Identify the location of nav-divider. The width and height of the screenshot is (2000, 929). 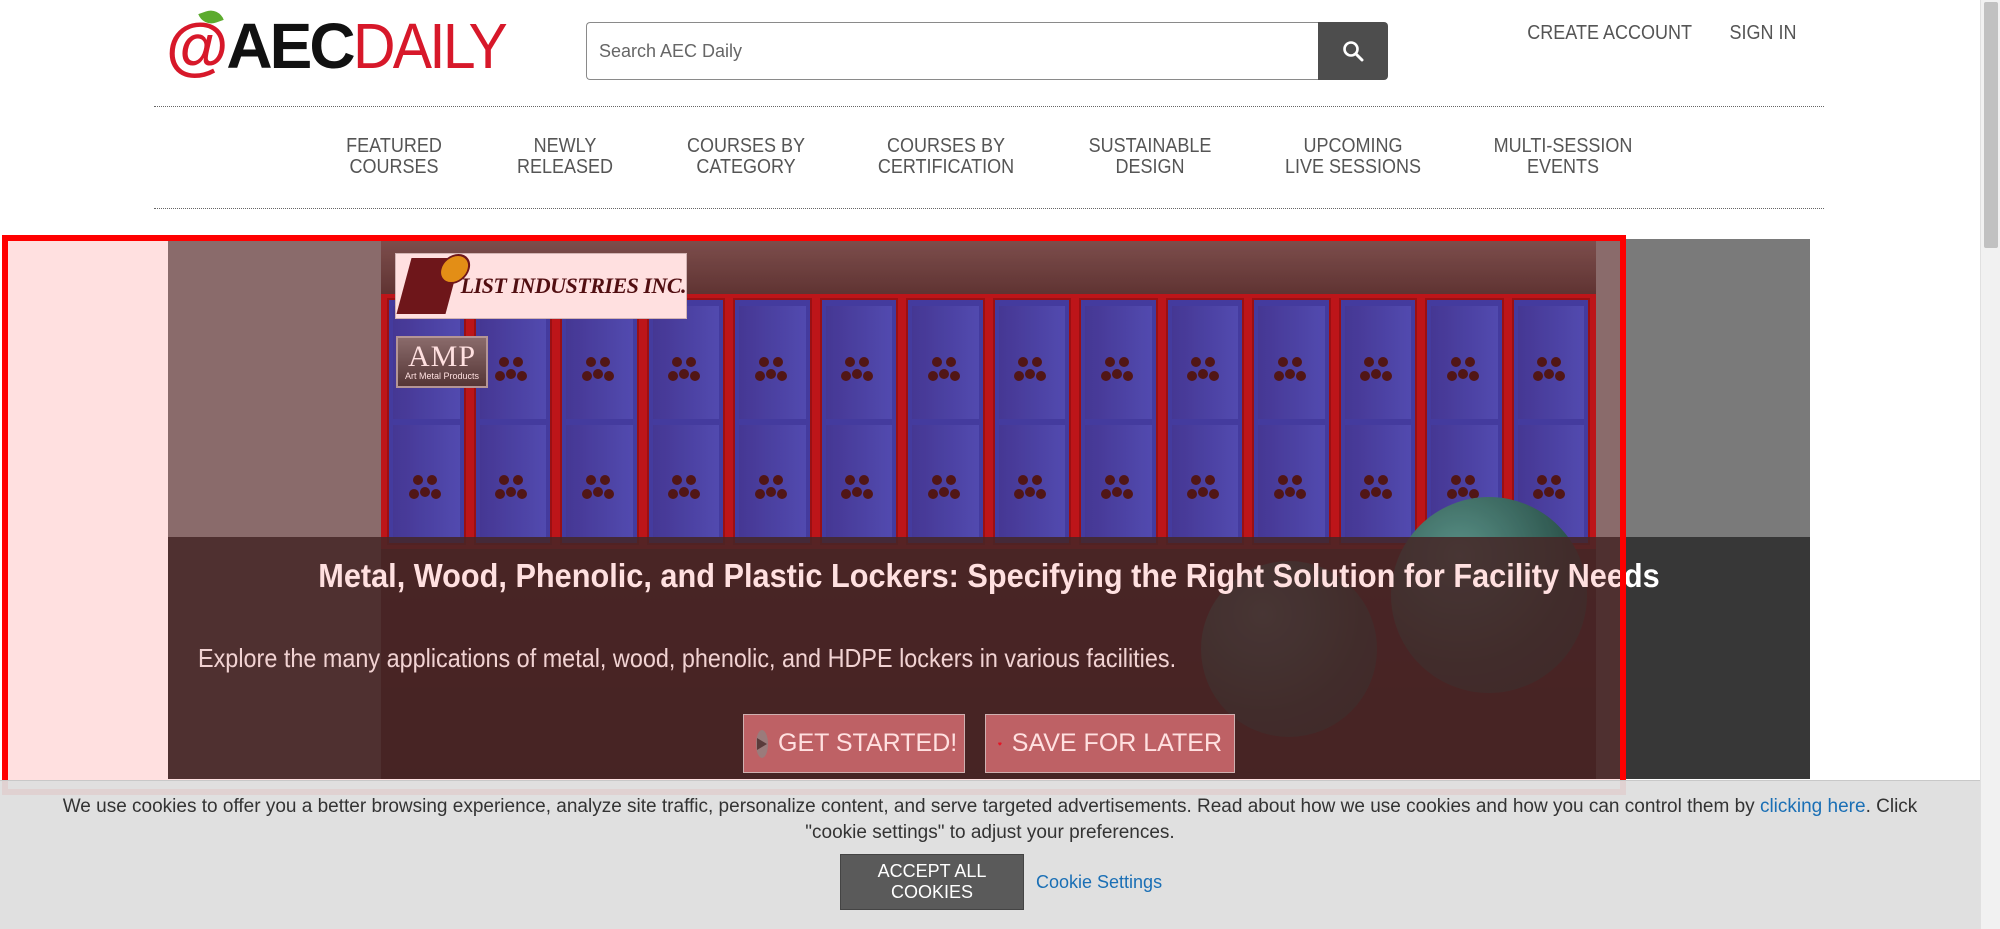
(989, 208).